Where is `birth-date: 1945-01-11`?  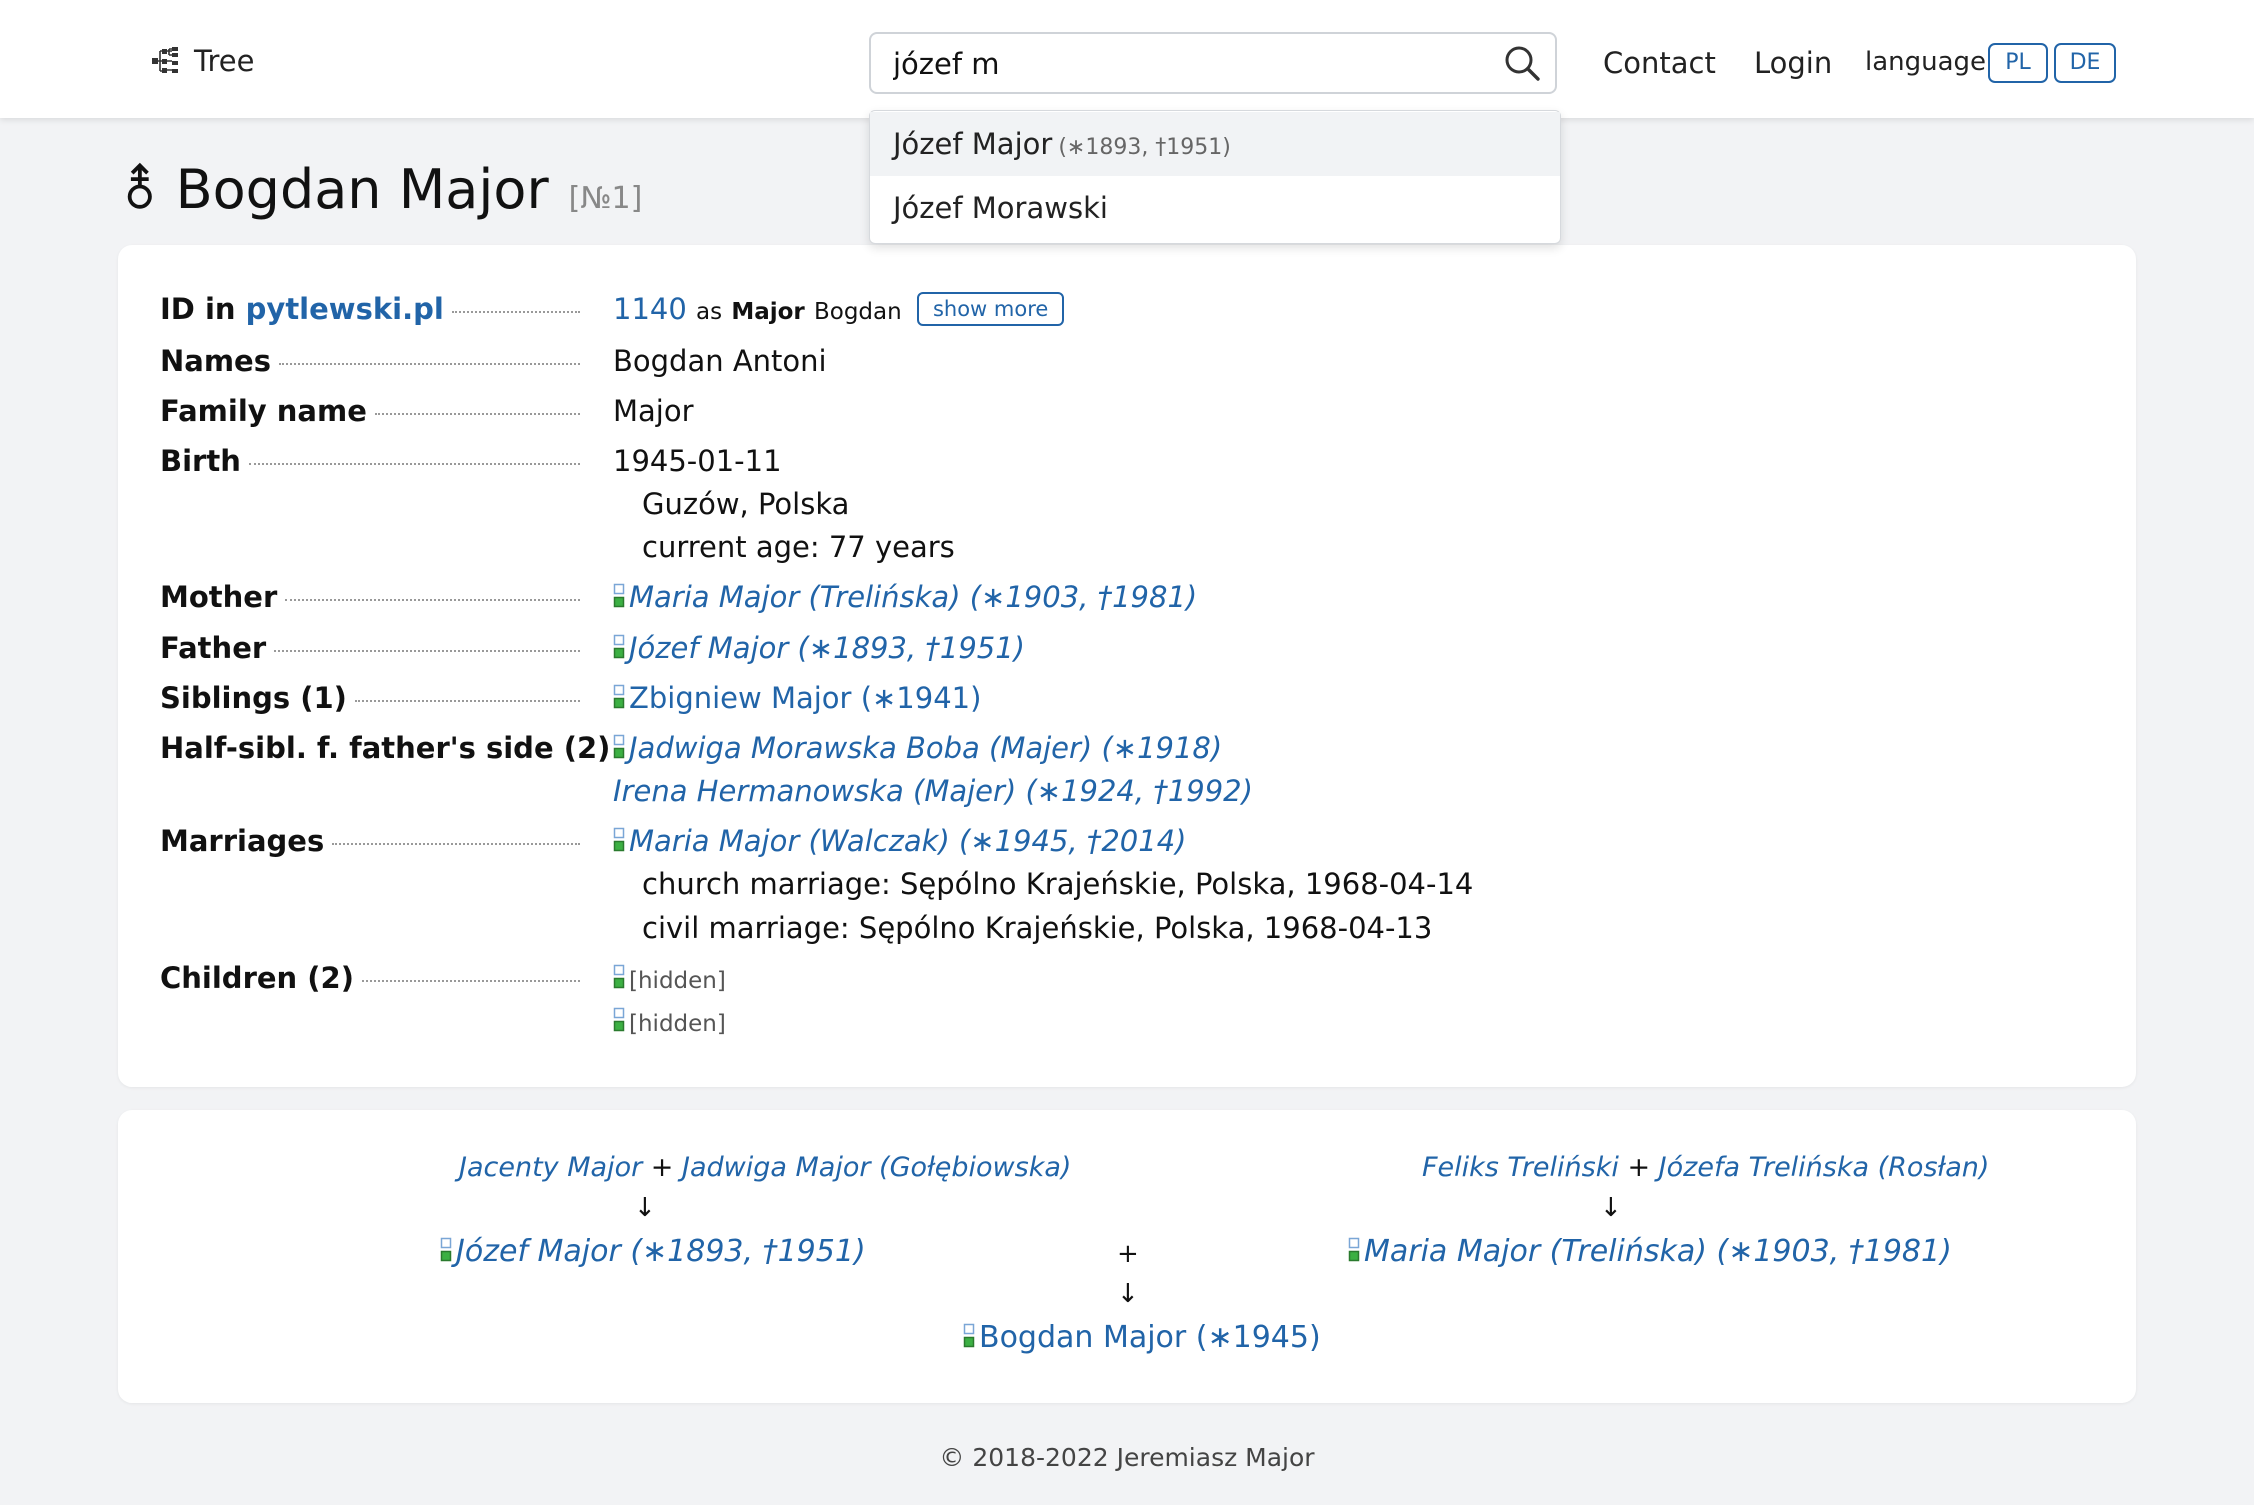 birth-date: 1945-01-11 is located at coordinates (697, 461).